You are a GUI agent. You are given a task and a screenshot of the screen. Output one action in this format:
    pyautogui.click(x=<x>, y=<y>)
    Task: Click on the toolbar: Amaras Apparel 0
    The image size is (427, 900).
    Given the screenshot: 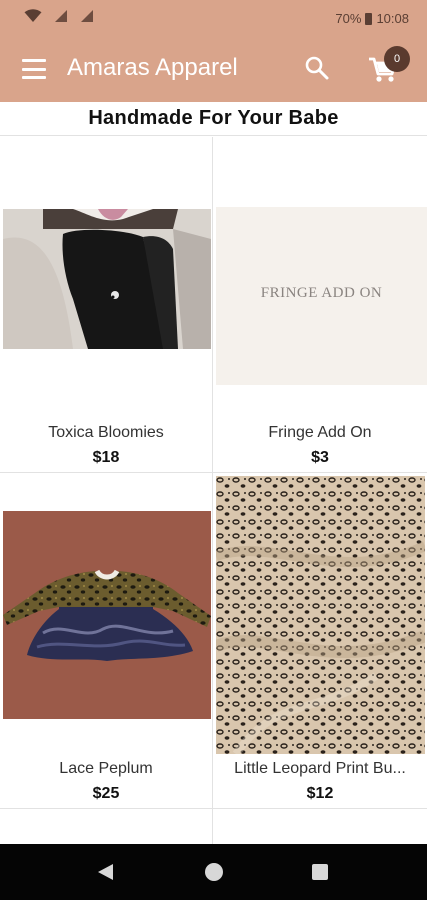 What is the action you would take?
    pyautogui.click(x=213, y=69)
    